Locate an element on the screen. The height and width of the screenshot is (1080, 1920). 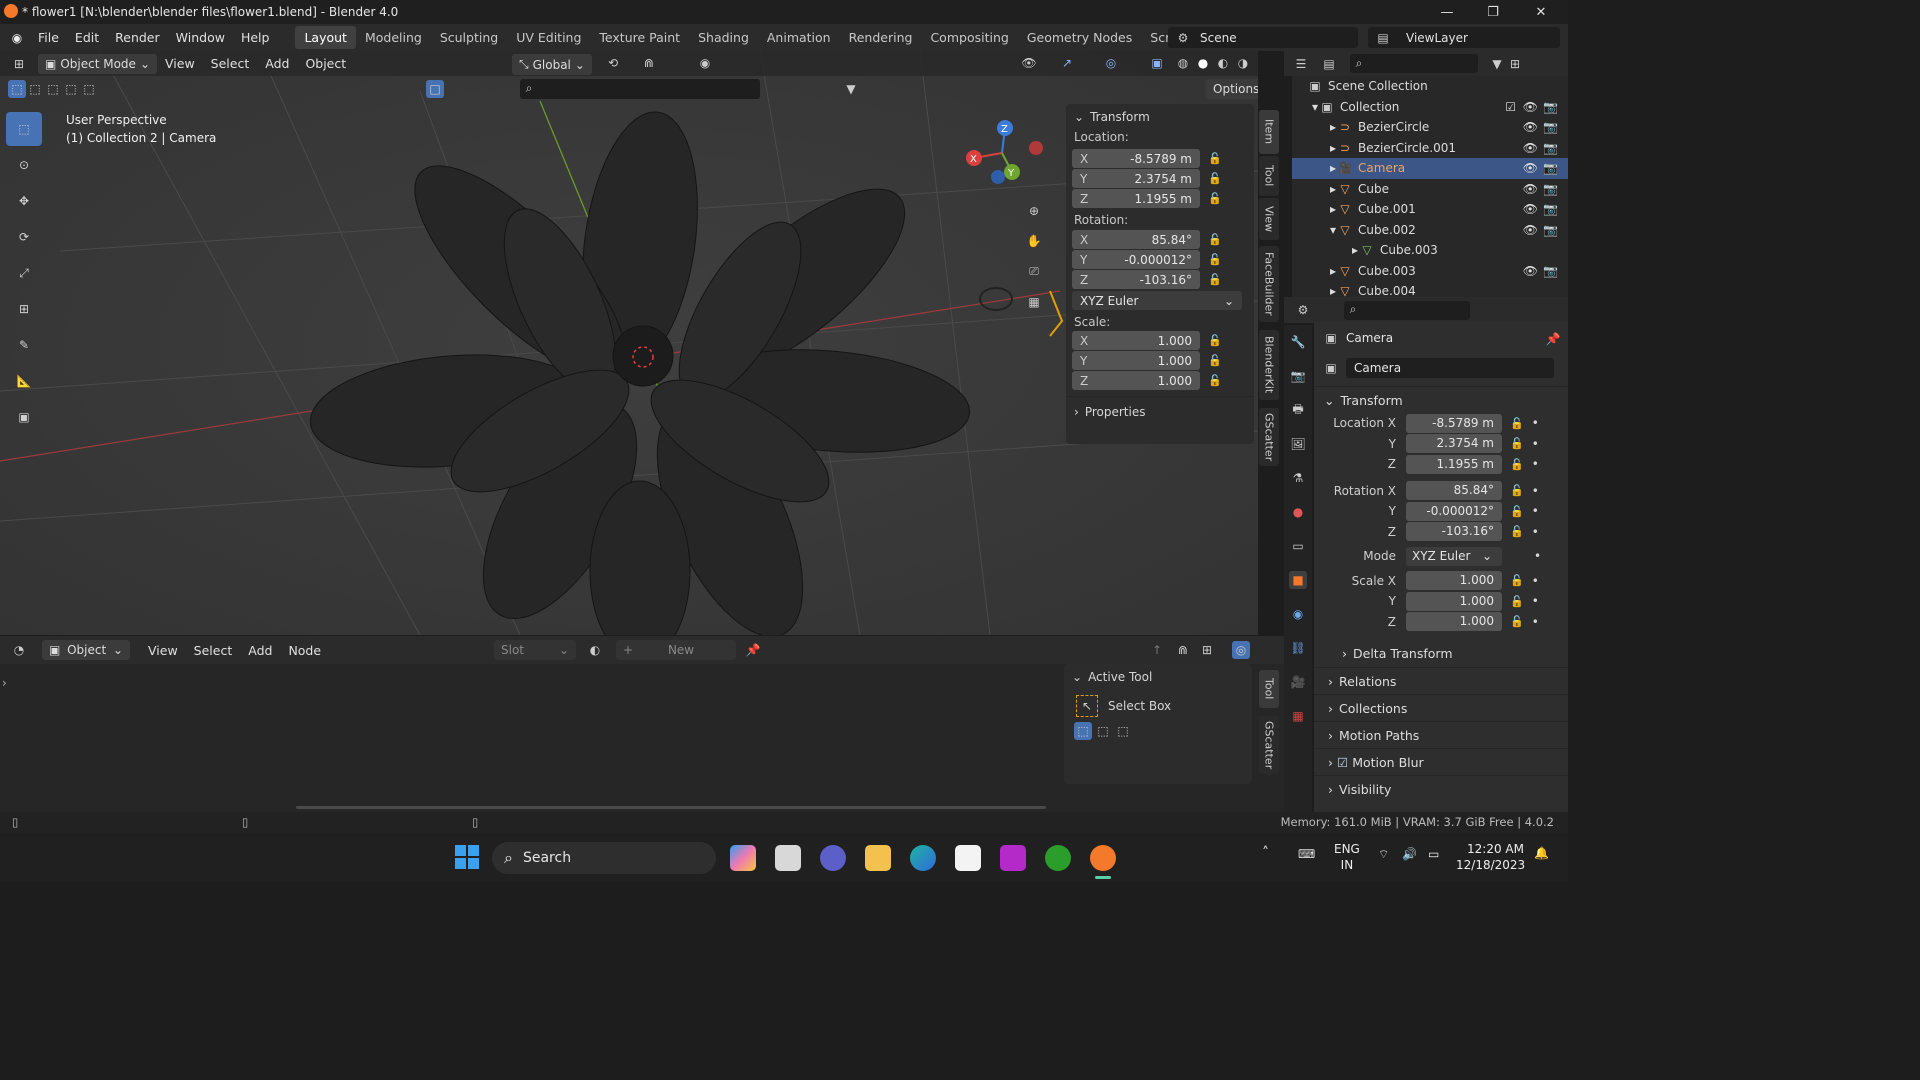
scale-y-input: 1.000 is located at coordinates (1454, 601).